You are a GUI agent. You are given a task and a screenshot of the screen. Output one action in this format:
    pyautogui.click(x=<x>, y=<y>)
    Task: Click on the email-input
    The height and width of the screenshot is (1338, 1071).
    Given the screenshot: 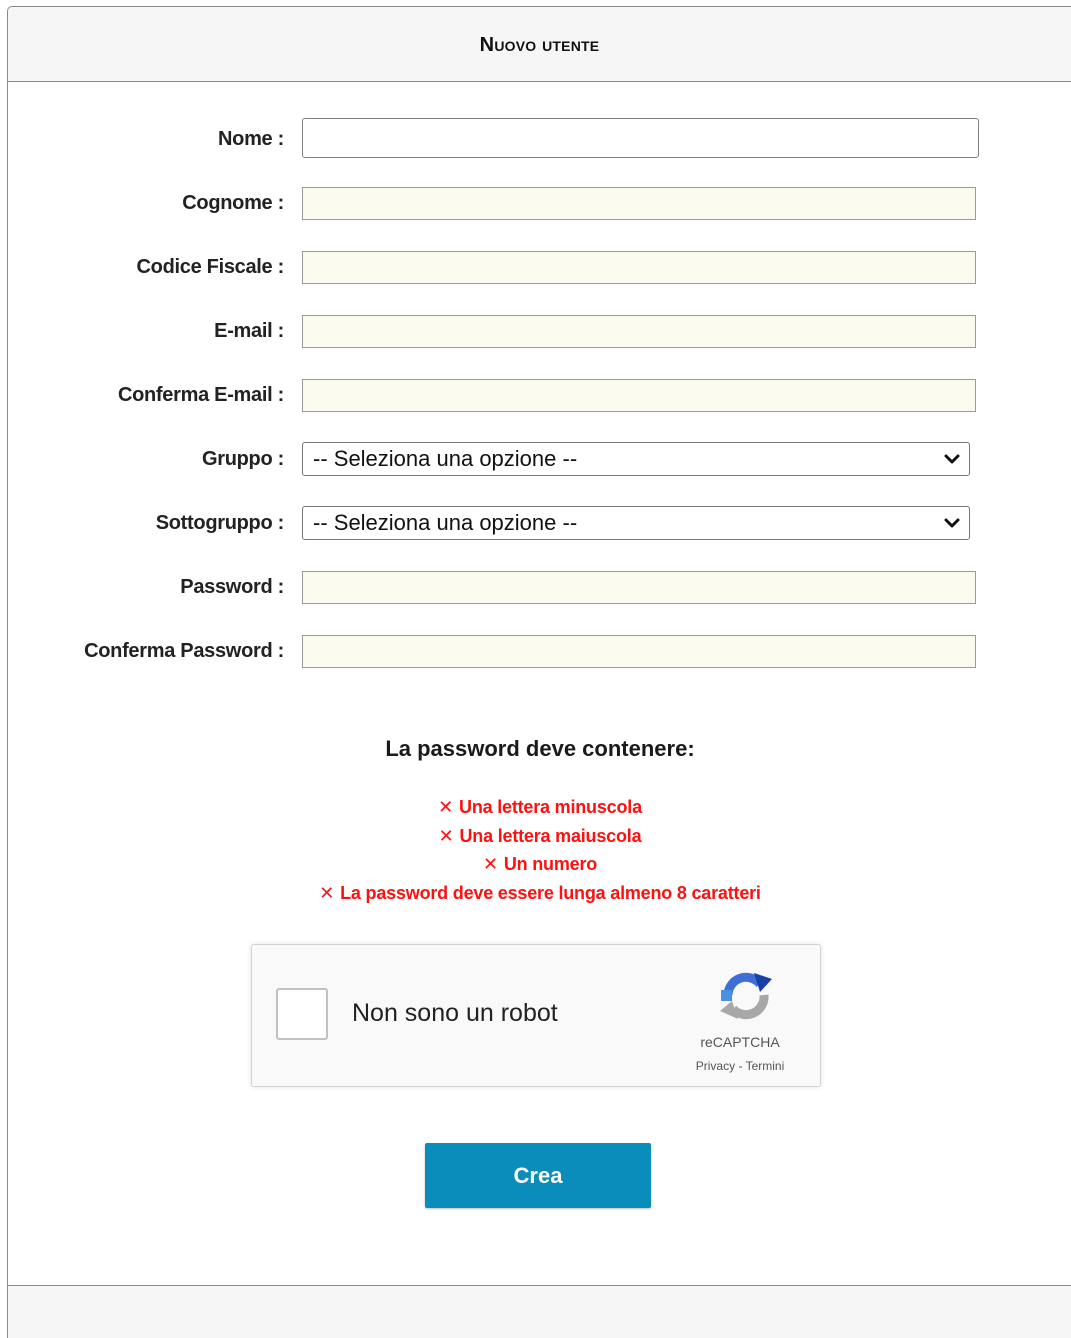 What is the action you would take?
    pyautogui.click(x=639, y=331)
    